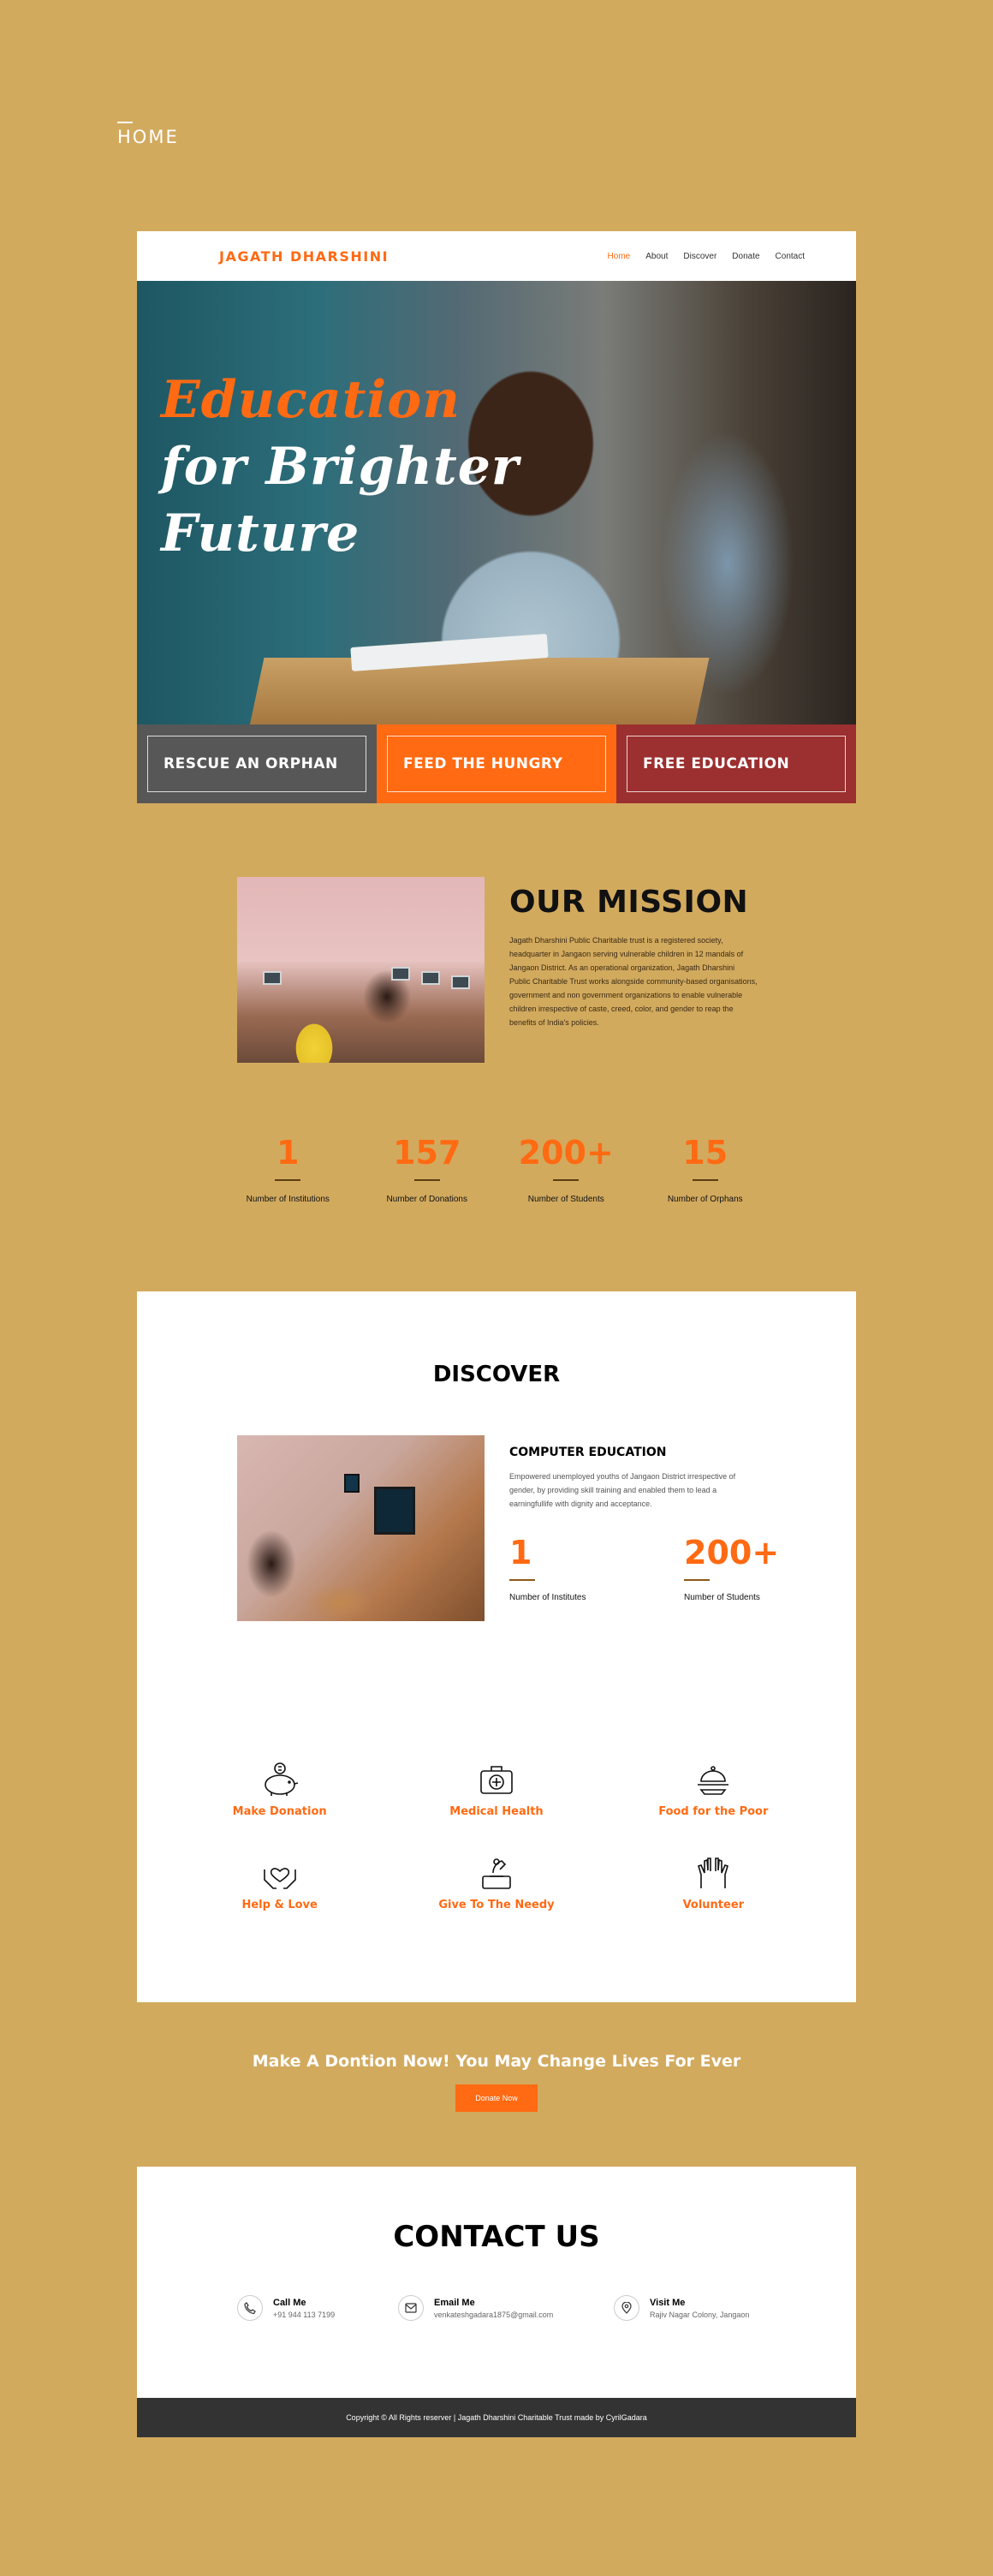  I want to click on donation-box-icon, so click(496, 1873).